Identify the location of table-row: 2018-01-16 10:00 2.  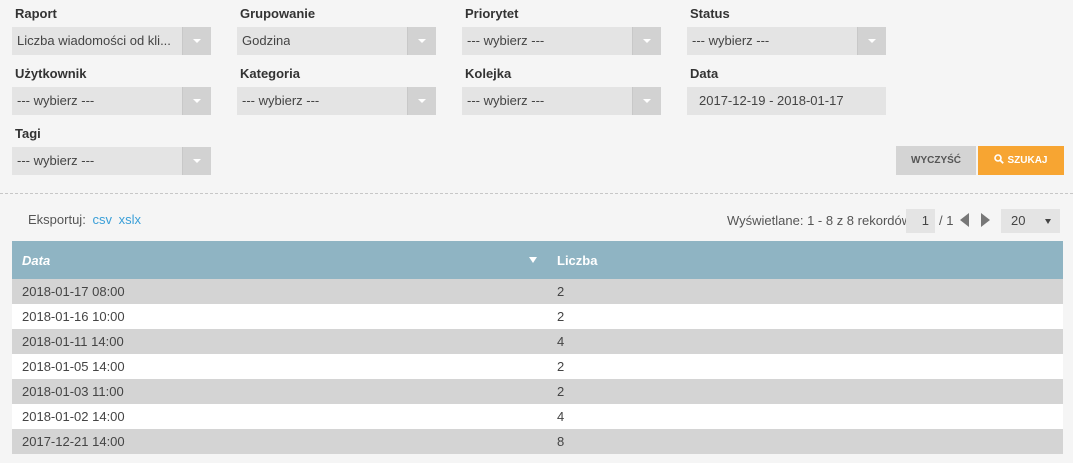
(537, 316).